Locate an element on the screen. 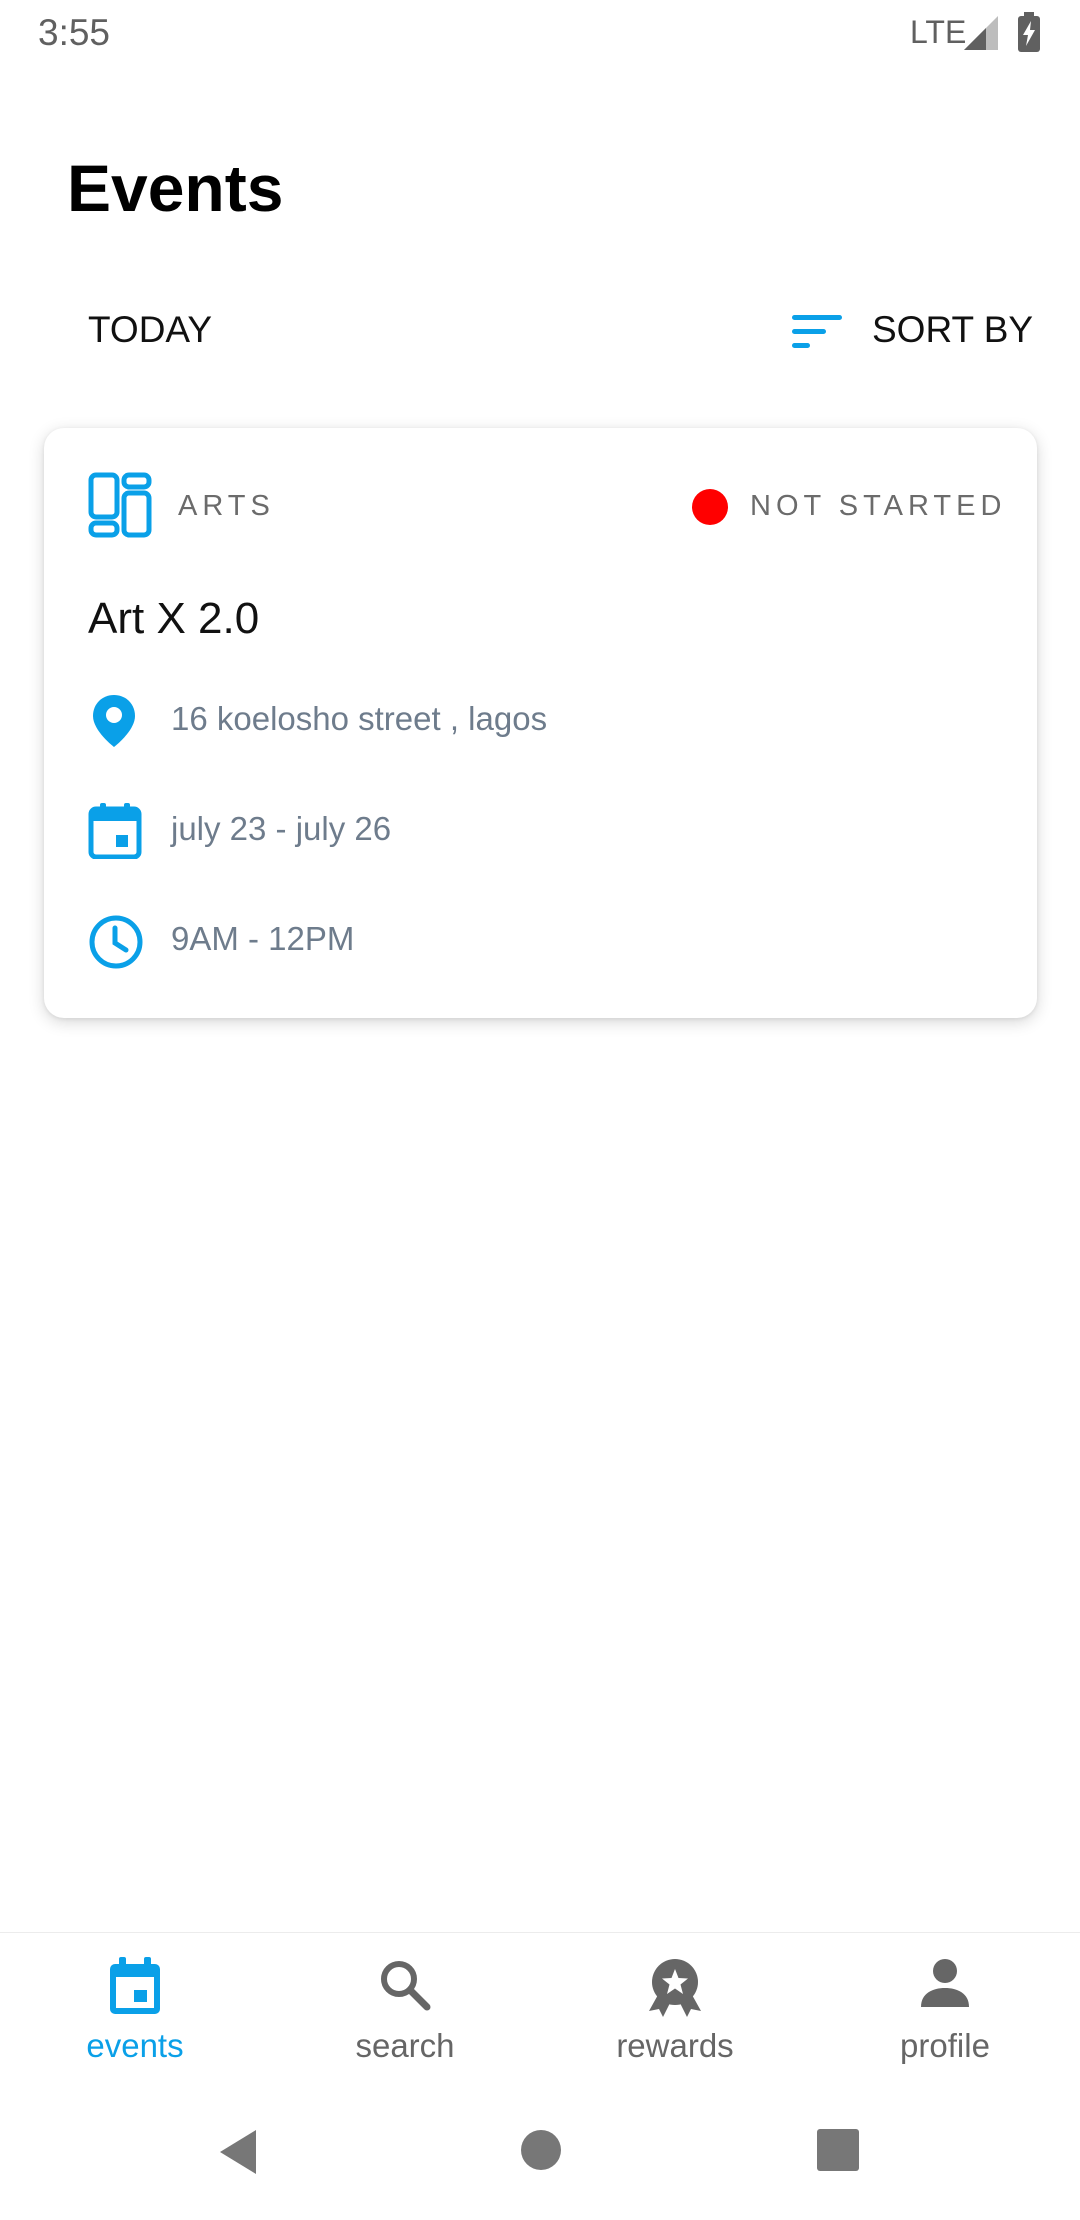  event-time: 9AM - 12PM is located at coordinates (263, 938).